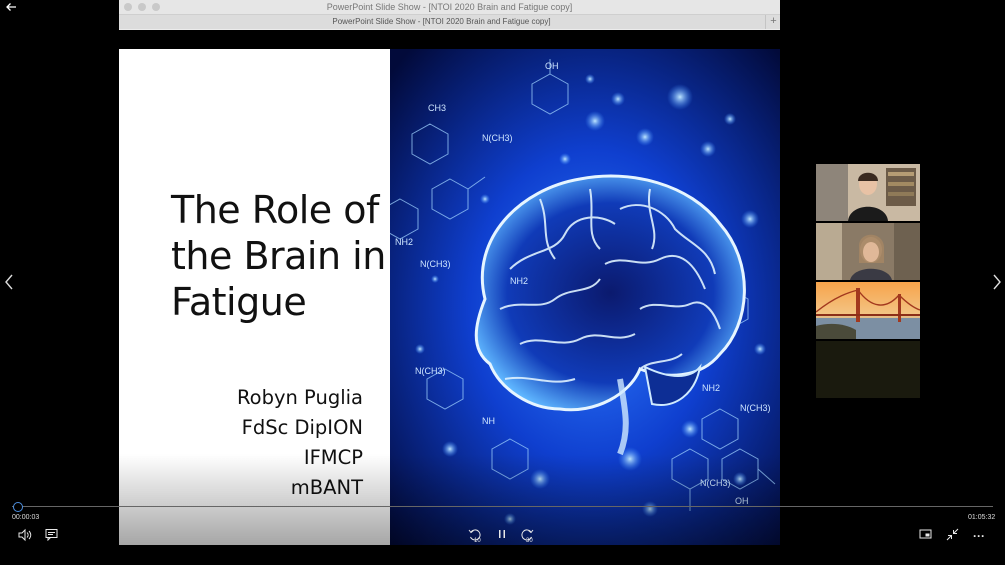 The image size is (1005, 565). I want to click on volume-button, so click(26, 536).